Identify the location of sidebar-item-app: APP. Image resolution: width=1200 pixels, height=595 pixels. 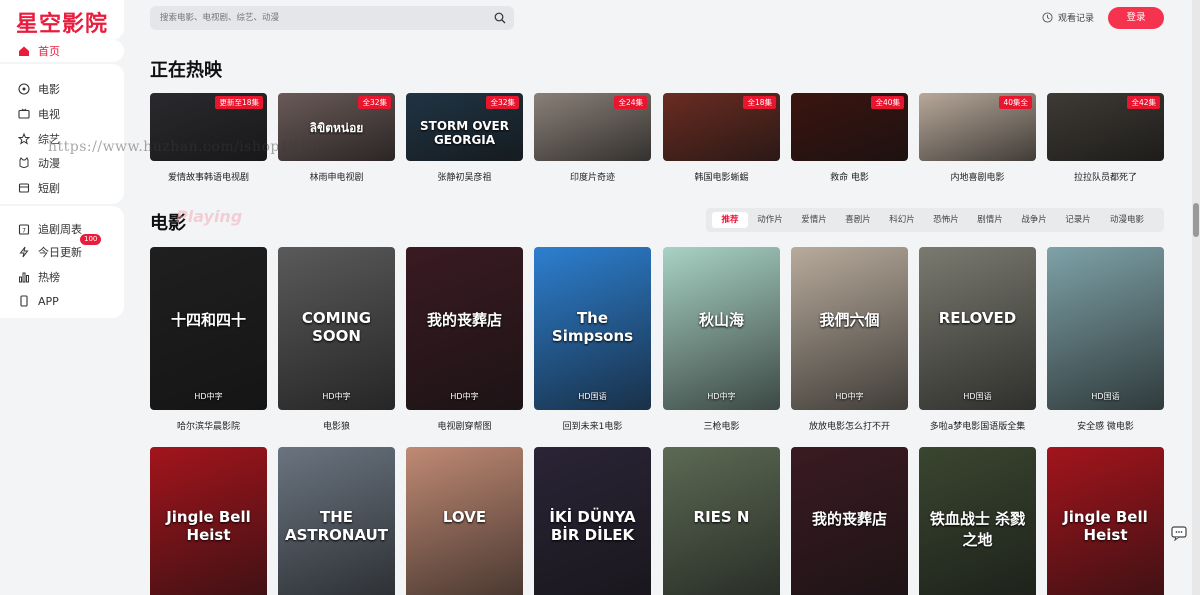
(38, 301).